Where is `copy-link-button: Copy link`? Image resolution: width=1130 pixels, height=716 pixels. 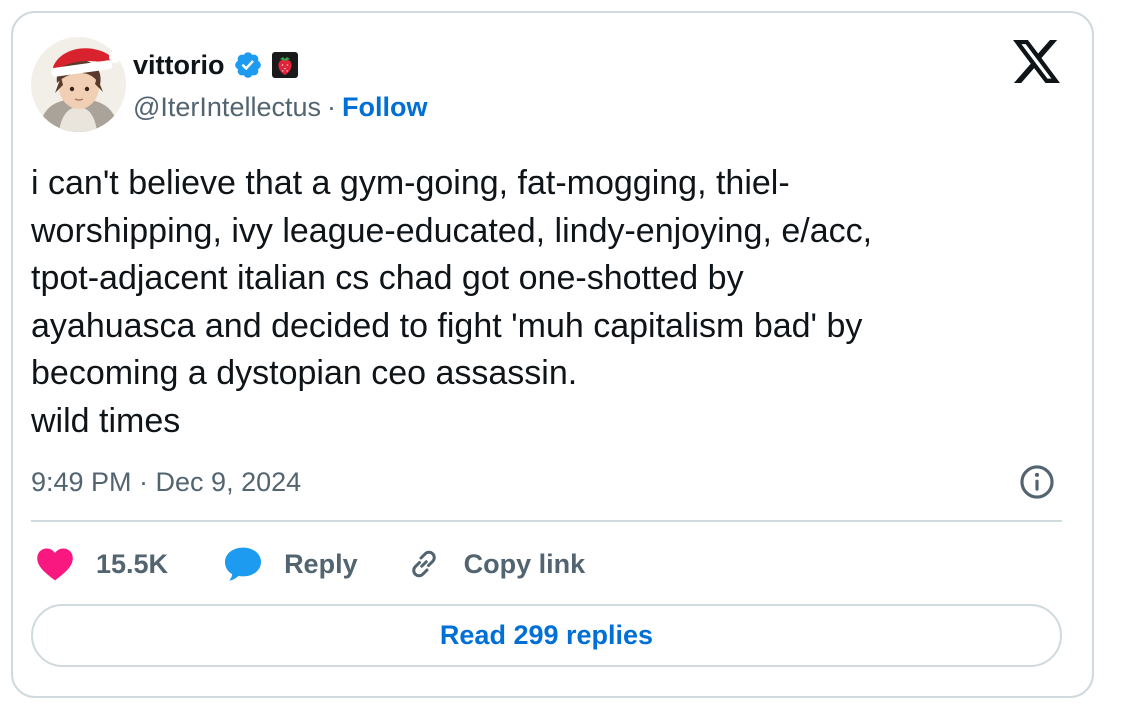 copy-link-button: Copy link is located at coordinates (496, 564).